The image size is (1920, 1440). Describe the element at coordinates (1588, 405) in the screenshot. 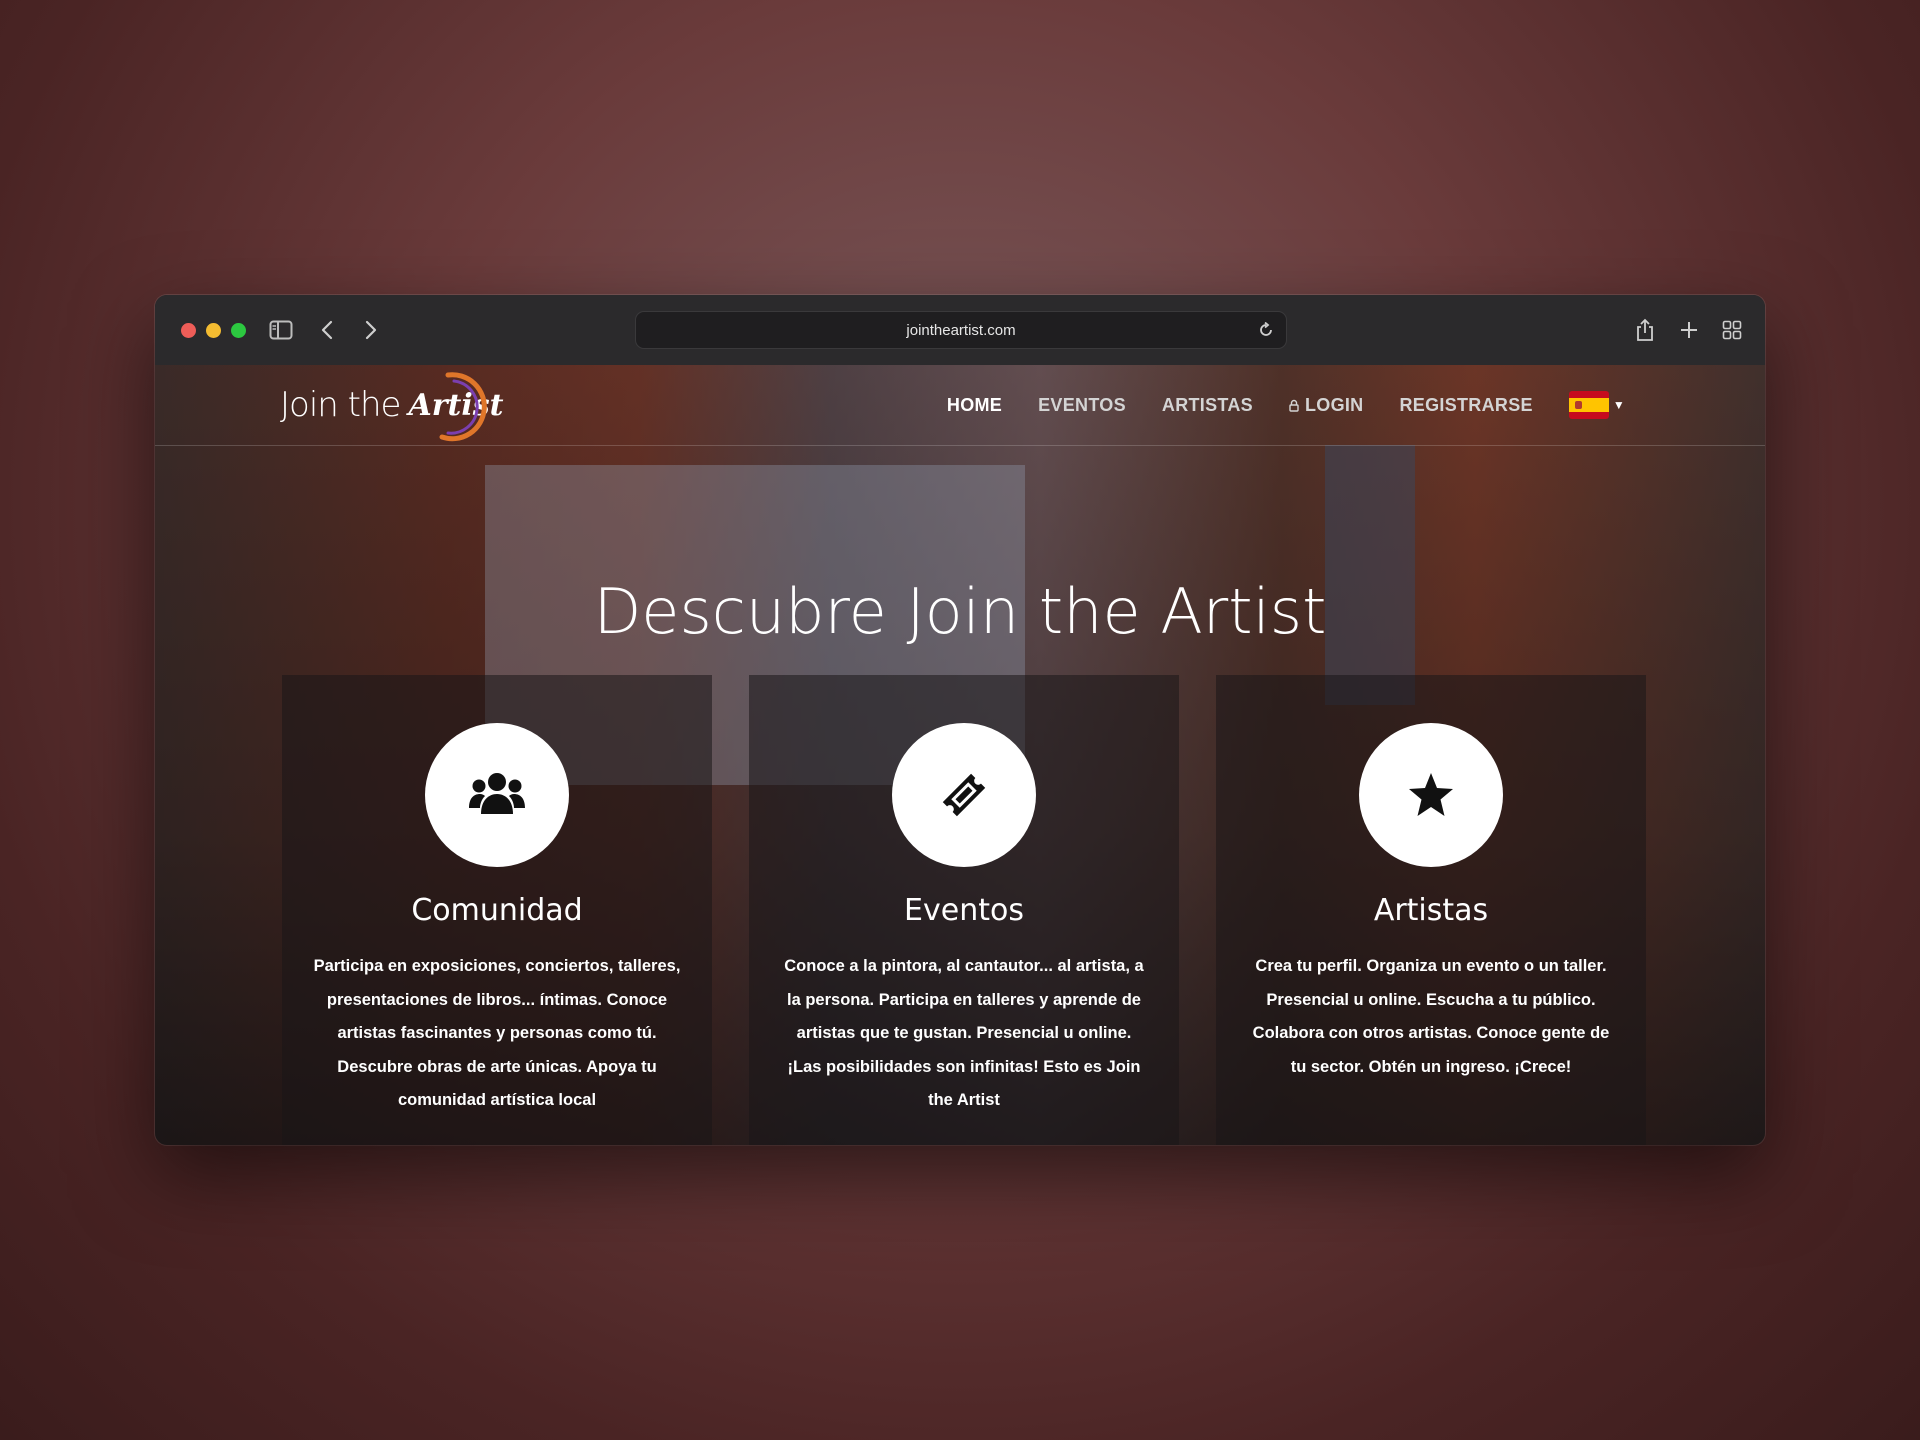

I see `spain-flag-icon` at that location.